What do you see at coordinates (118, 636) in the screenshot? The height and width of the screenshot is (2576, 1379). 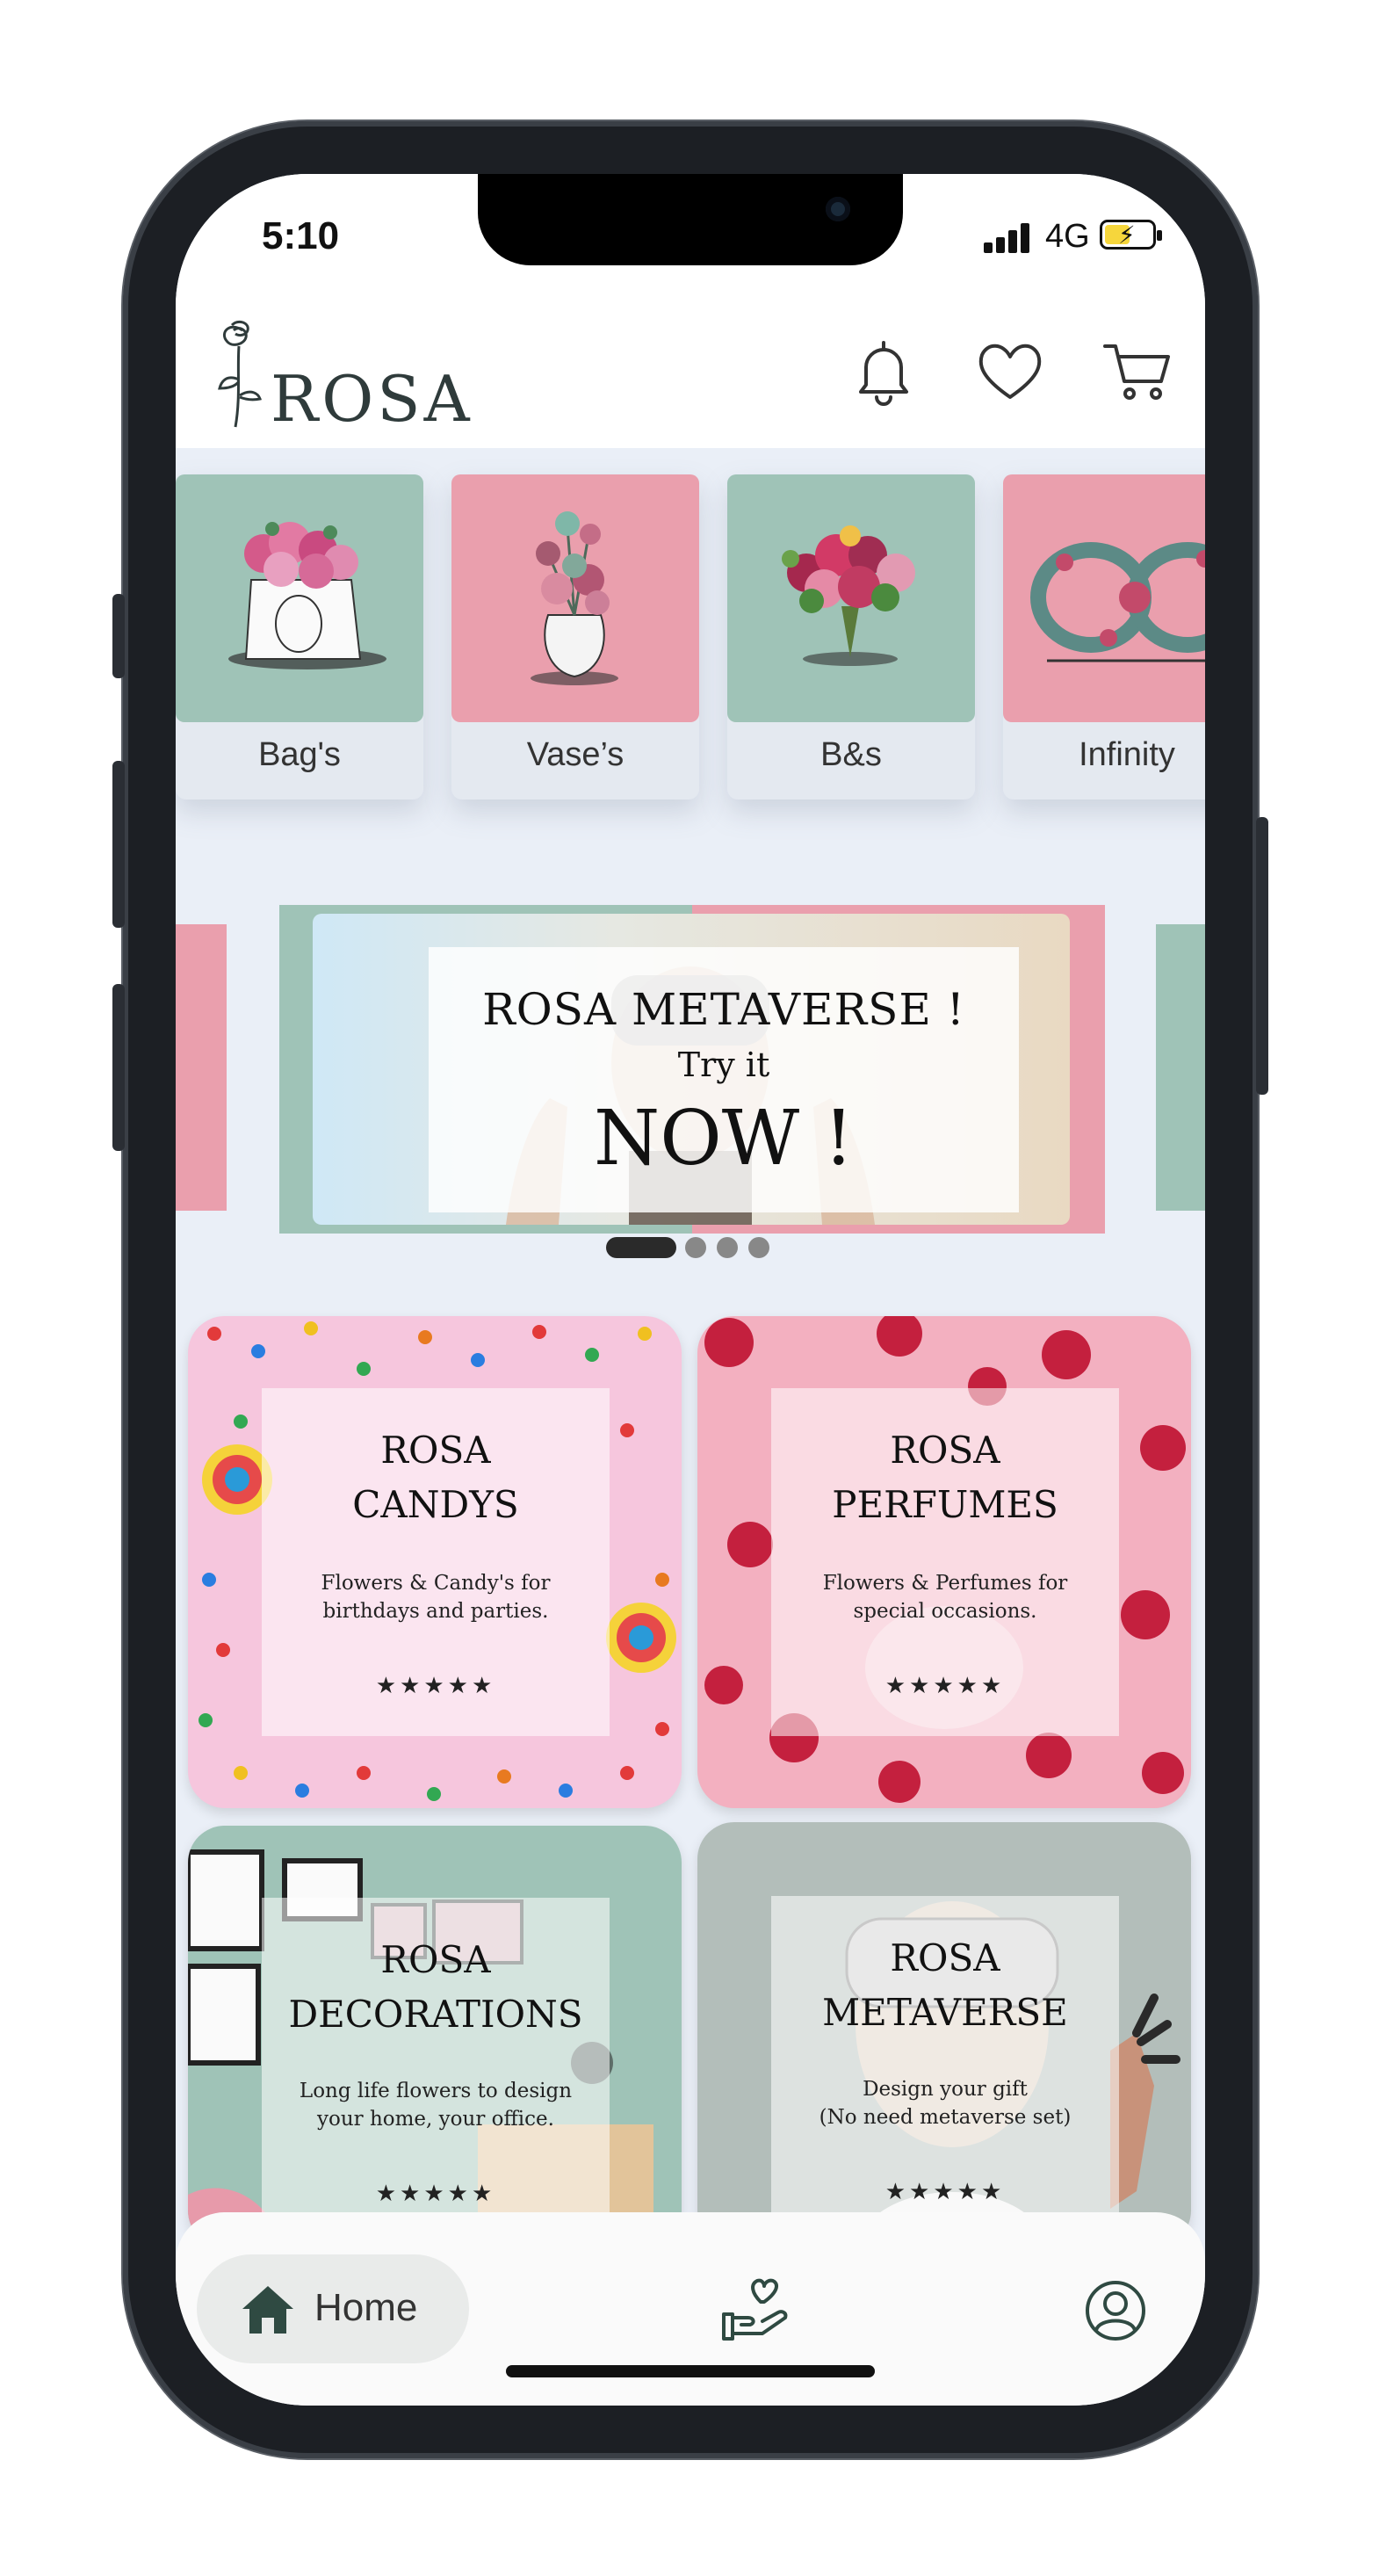 I see `silent-switch` at bounding box center [118, 636].